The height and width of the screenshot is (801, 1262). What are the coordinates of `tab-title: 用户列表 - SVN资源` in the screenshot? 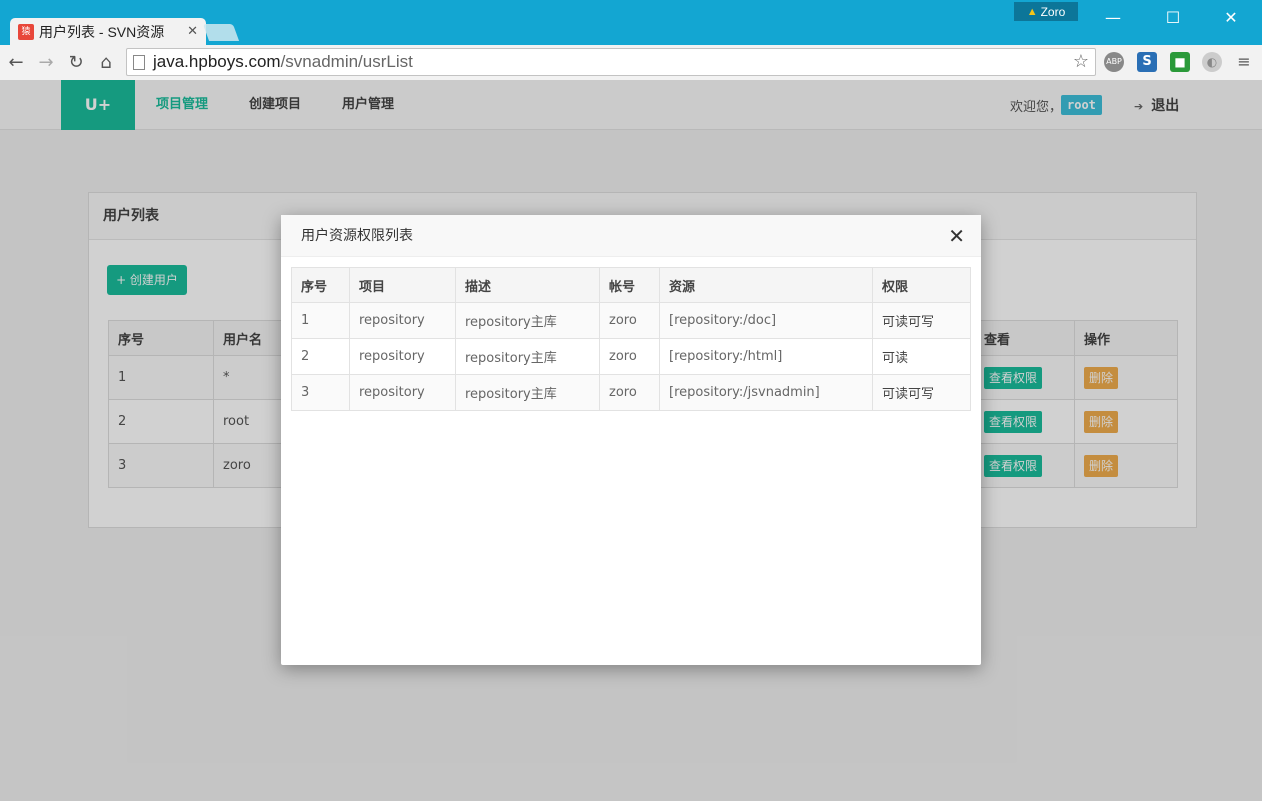 It's located at (102, 31).